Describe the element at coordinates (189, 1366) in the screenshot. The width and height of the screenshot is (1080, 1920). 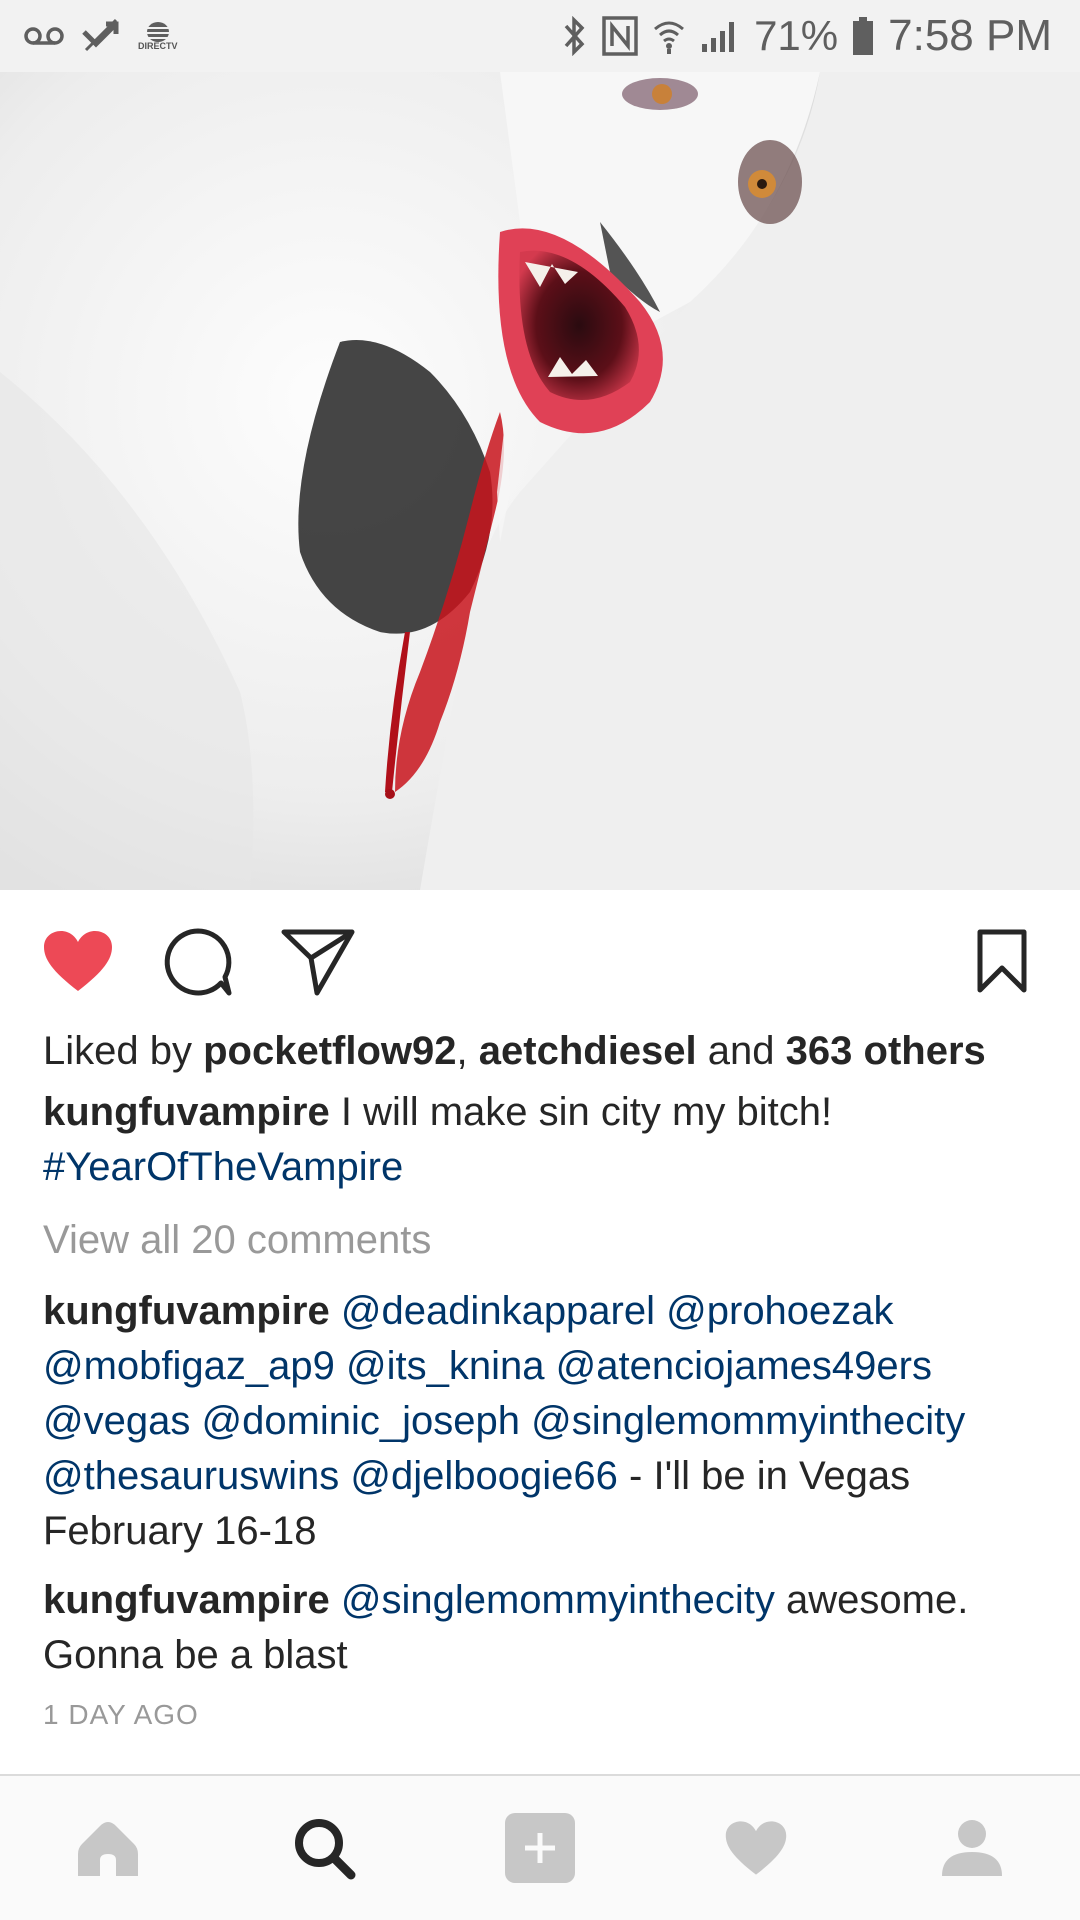
I see `mention-link: @mobfigaz_ap9` at that location.